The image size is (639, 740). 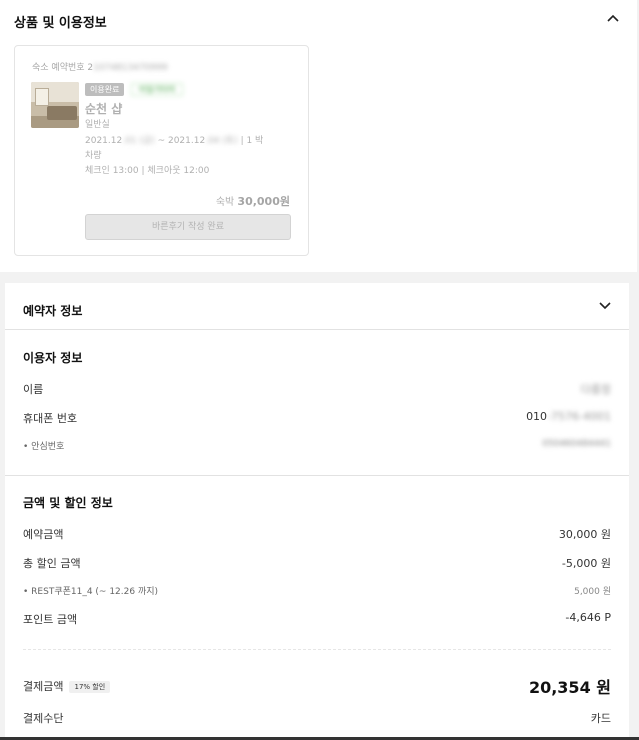 I want to click on reserve-amount-label: 예약금액, so click(x=43, y=534).